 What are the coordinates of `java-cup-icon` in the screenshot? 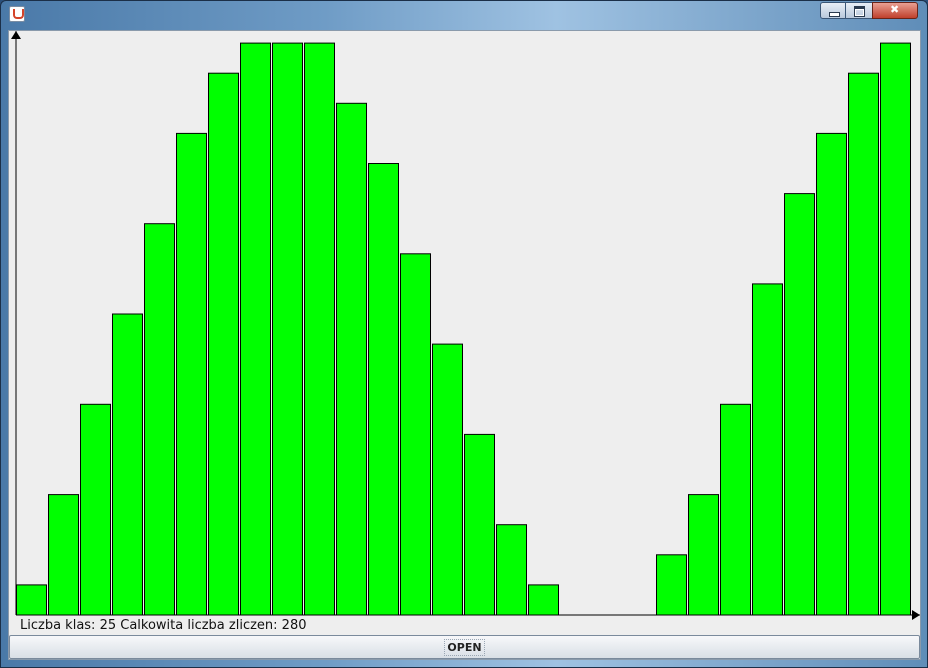 It's located at (17, 14).